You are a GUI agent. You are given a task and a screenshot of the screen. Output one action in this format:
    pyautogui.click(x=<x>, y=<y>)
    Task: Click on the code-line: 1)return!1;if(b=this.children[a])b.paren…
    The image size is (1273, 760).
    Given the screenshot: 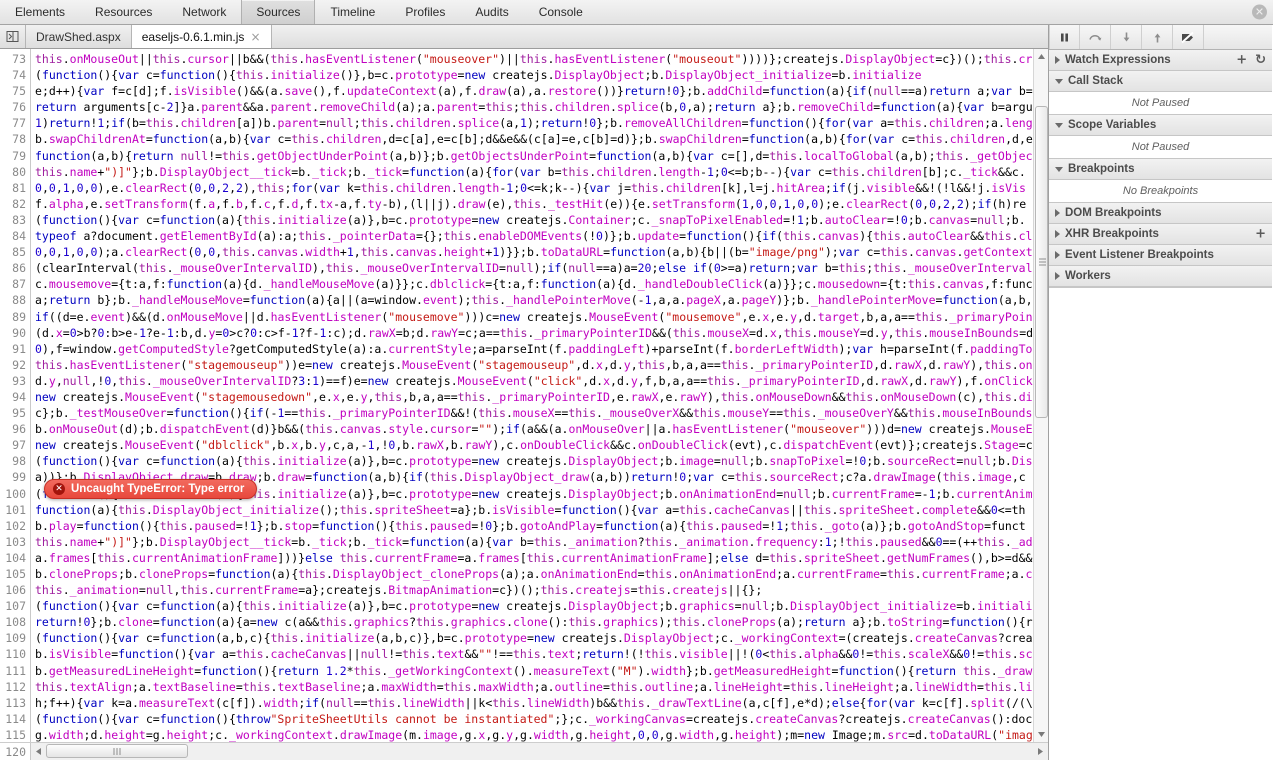 What is the action you would take?
    pyautogui.click(x=541, y=123)
    